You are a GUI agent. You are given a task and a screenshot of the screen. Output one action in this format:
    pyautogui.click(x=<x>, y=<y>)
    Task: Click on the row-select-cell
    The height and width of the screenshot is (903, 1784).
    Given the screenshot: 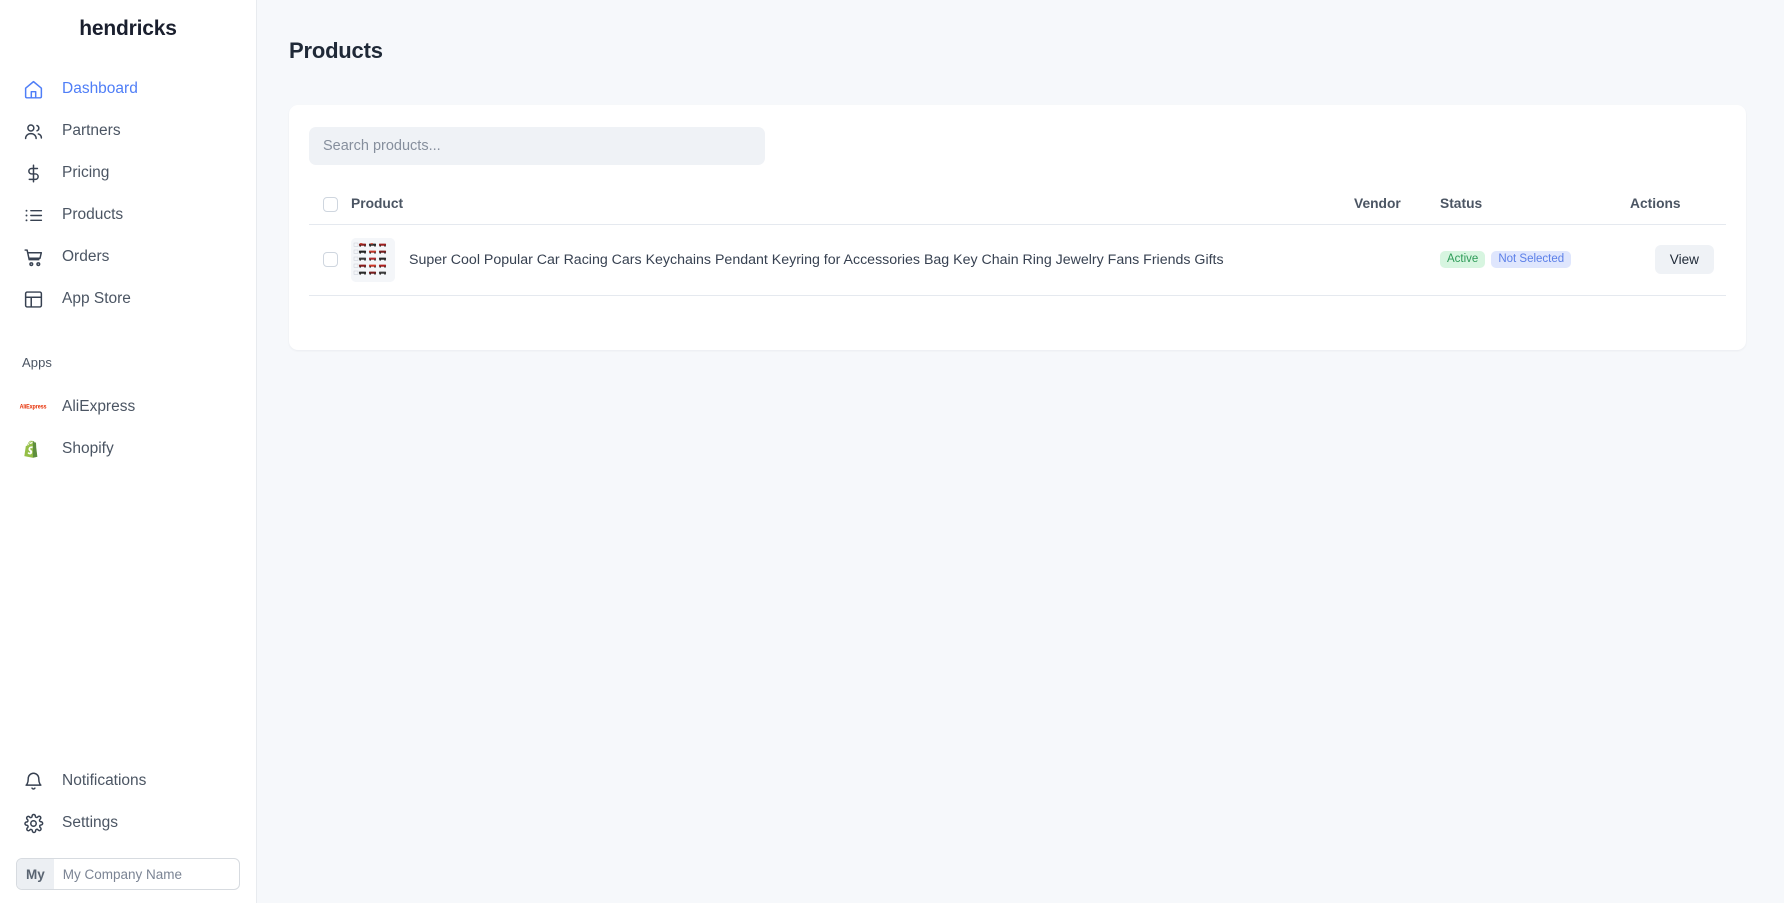 What is the action you would take?
    pyautogui.click(x=330, y=260)
    